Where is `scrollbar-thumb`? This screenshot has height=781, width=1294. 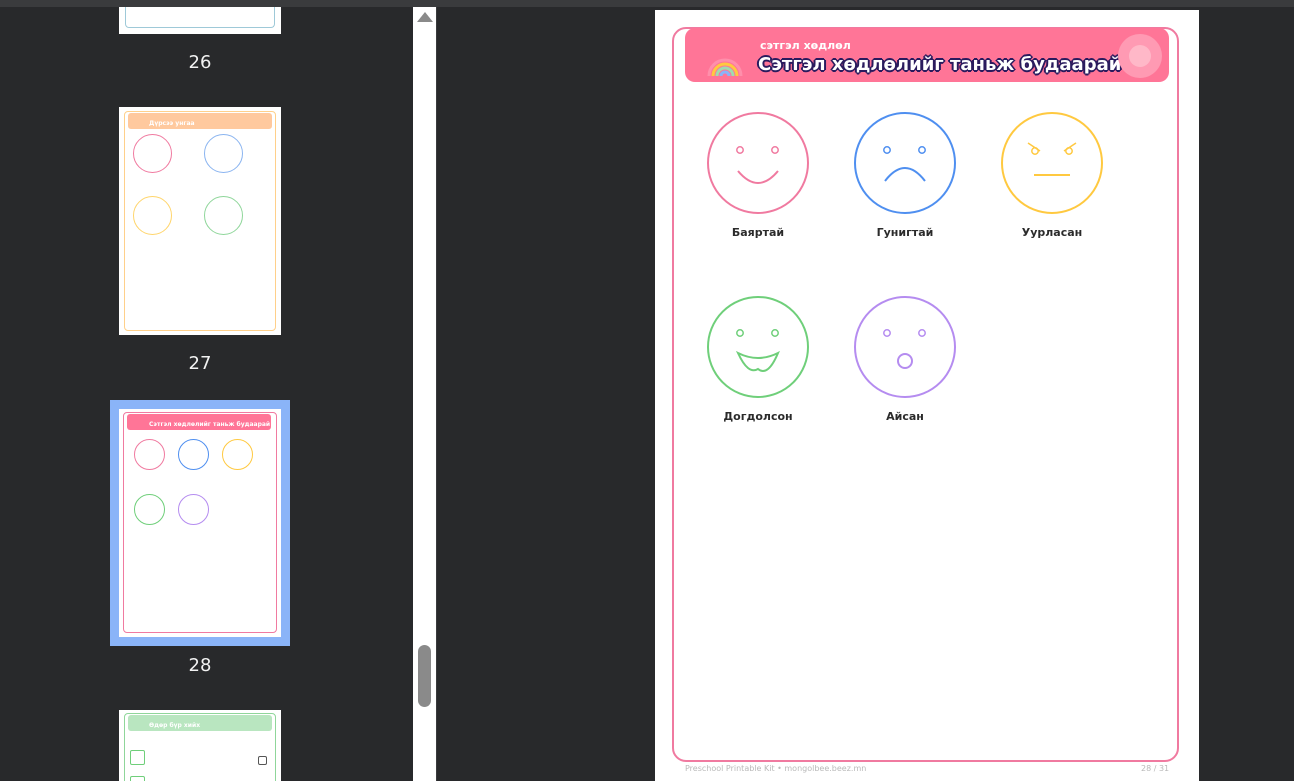 scrollbar-thumb is located at coordinates (424, 676).